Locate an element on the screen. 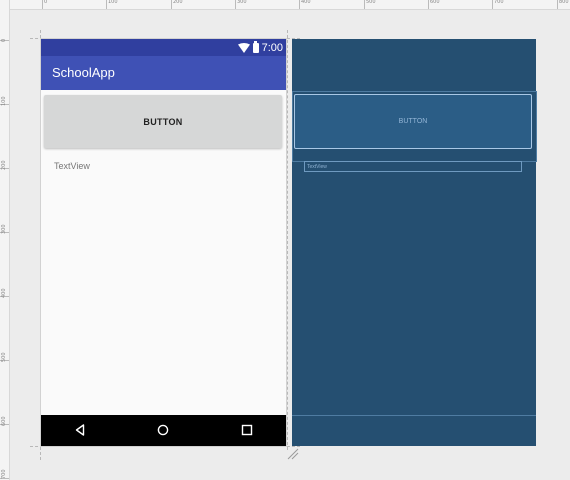 The width and height of the screenshot is (570, 480). wifi-icon is located at coordinates (243, 47).